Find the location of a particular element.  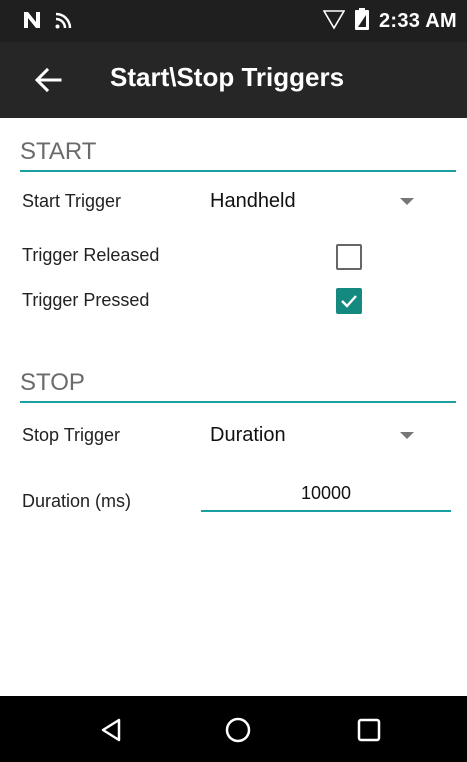

arrow-left-icon is located at coordinates (48, 80).